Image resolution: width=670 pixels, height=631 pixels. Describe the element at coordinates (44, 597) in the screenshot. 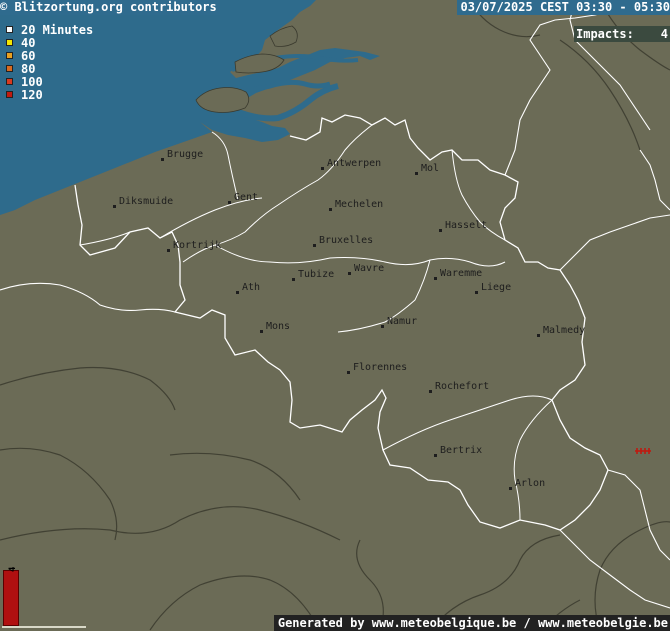

I see `impact-histogram: 4` at that location.